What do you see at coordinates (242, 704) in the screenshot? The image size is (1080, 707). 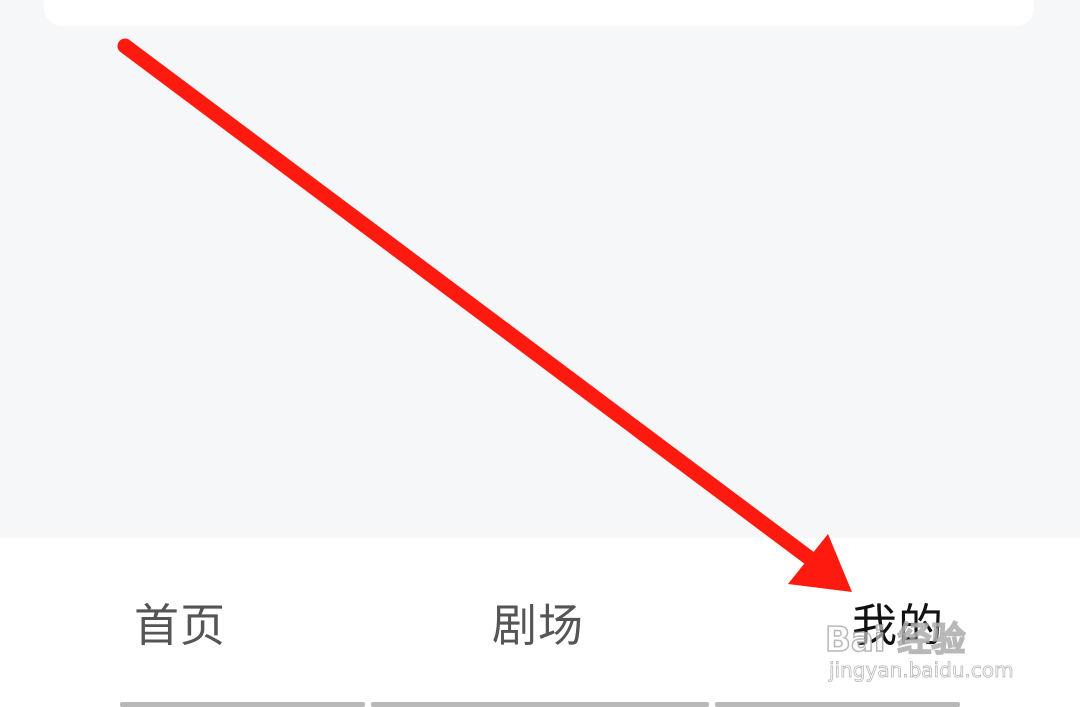 I see `bottom-indicator-left` at bounding box center [242, 704].